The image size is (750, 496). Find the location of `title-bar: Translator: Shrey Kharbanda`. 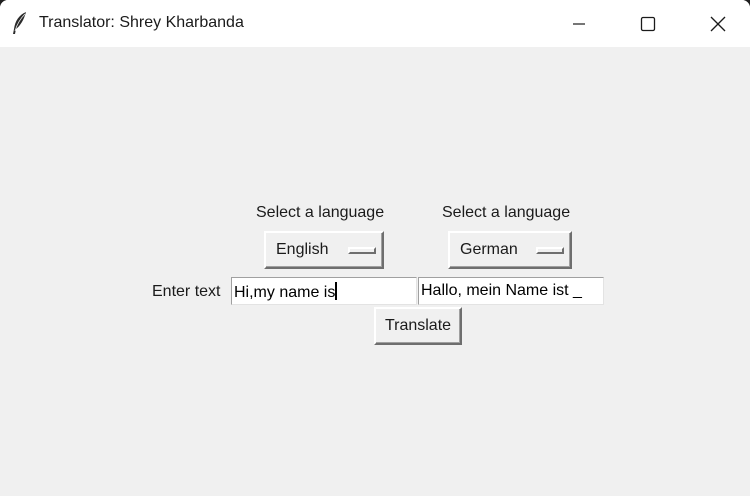

title-bar: Translator: Shrey Kharbanda is located at coordinates (375, 23).